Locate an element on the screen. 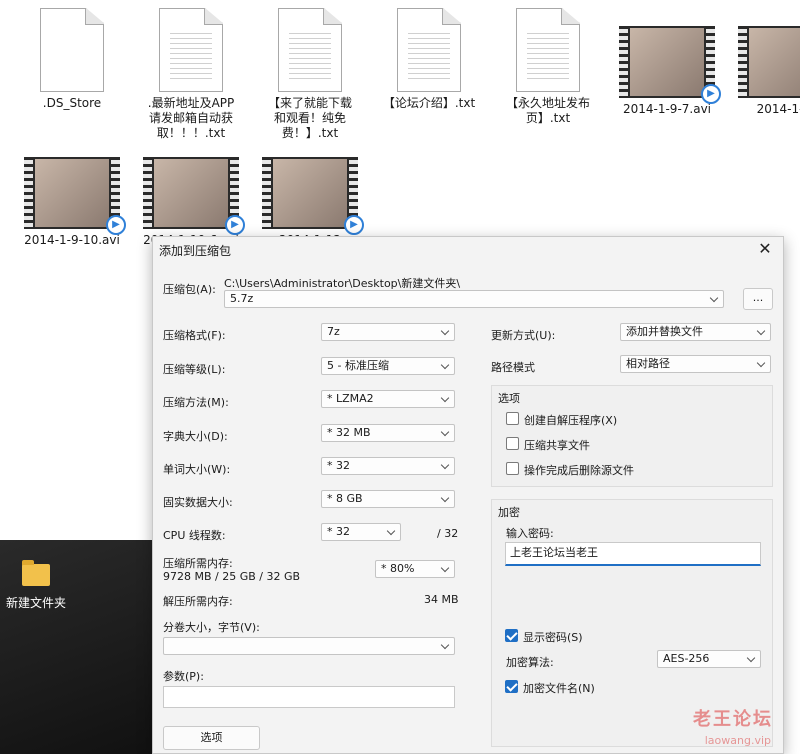 This screenshot has height=754, width=800. file-item: 2014-1-9- is located at coordinates (763, 71).